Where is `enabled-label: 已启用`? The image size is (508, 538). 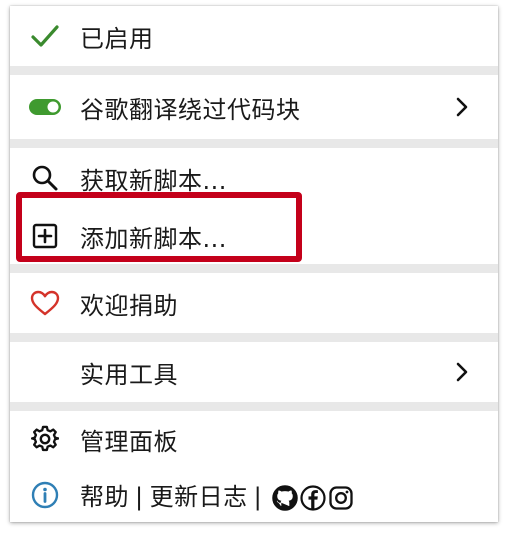
enabled-label: 已启用 is located at coordinates (117, 38).